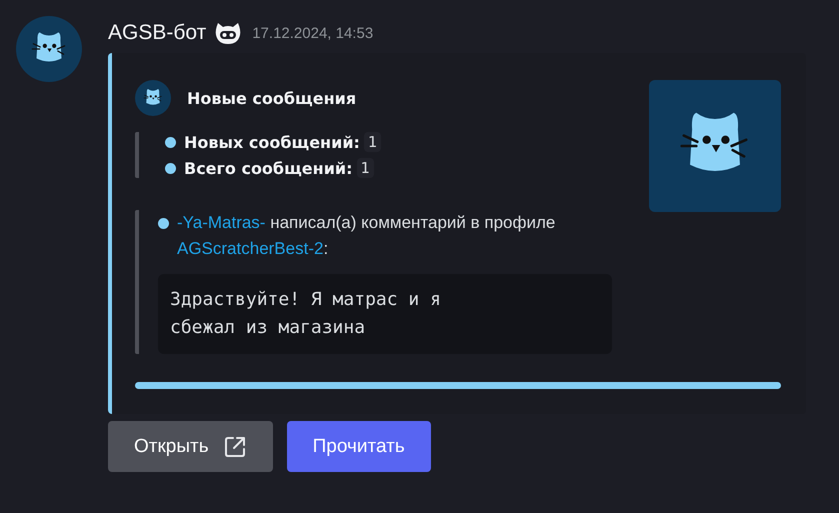 The width and height of the screenshot is (839, 513). What do you see at coordinates (272, 142) in the screenshot?
I see `field-label: Новых сообщений:` at bounding box center [272, 142].